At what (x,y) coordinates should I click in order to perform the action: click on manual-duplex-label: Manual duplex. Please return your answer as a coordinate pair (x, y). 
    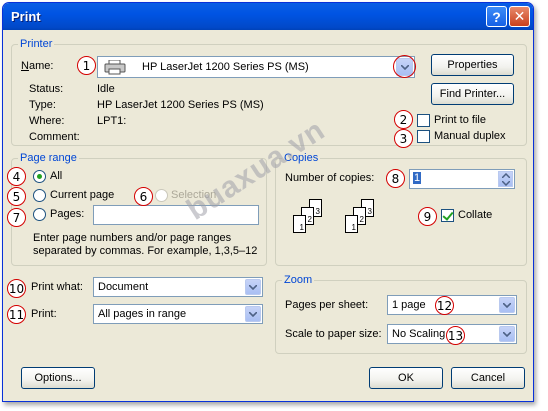
    Looking at the image, I should click on (470, 136).